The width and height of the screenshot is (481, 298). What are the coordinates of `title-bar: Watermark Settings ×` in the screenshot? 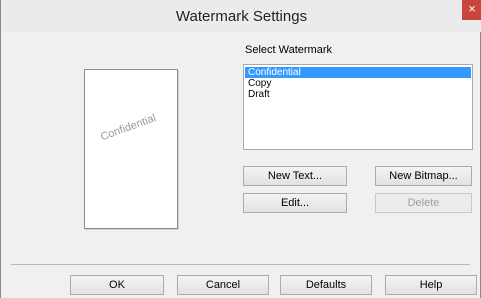 It's located at (241, 16).